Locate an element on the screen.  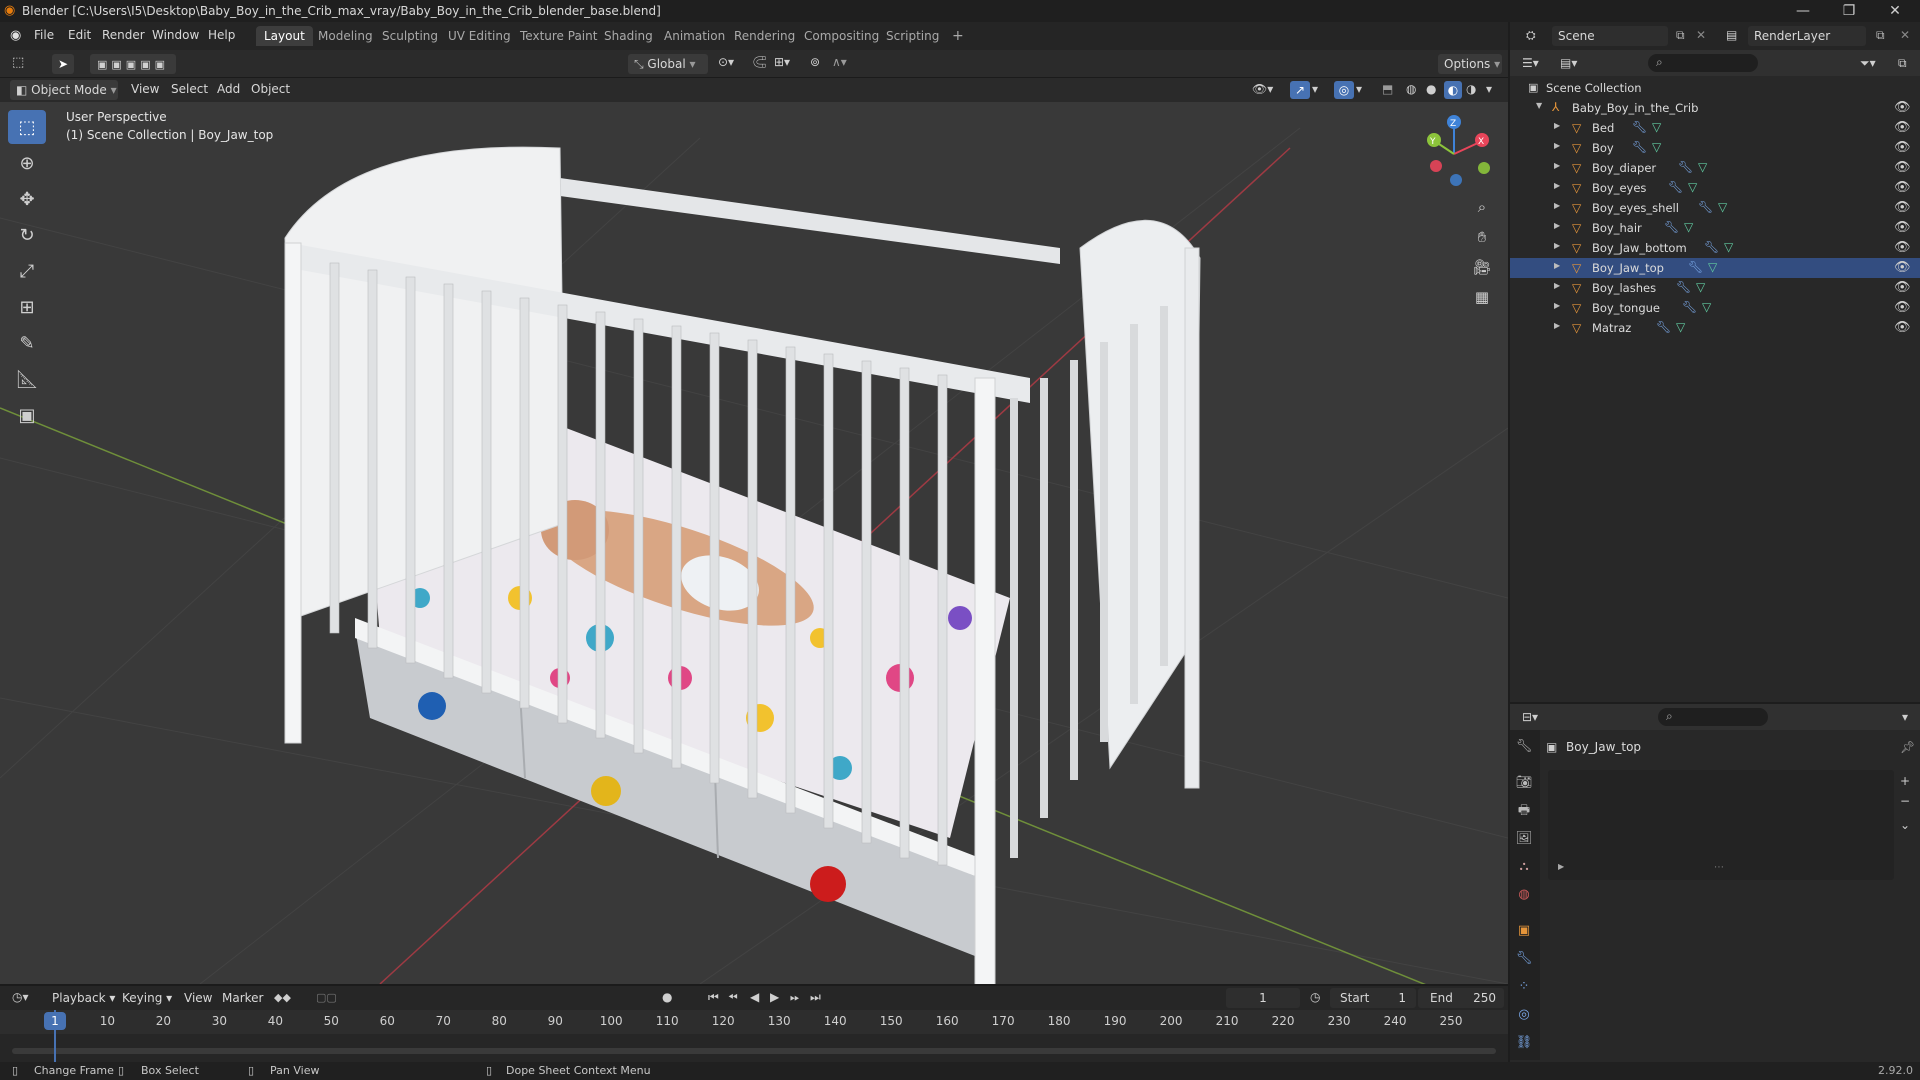
view-layer-props-icon: 🖼︎ is located at coordinates (1524, 839).